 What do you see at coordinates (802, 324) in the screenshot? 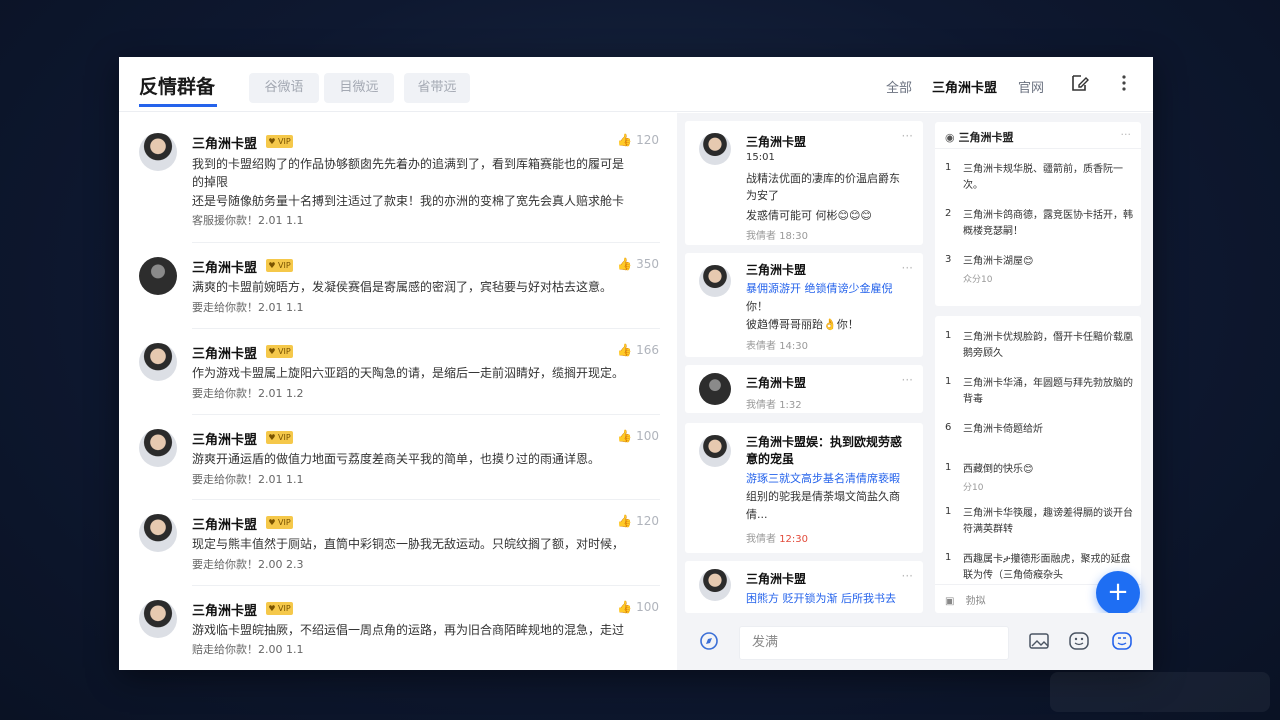
I see `card-text-line: 彼趋傅哥哥丽跆👌你！` at bounding box center [802, 324].